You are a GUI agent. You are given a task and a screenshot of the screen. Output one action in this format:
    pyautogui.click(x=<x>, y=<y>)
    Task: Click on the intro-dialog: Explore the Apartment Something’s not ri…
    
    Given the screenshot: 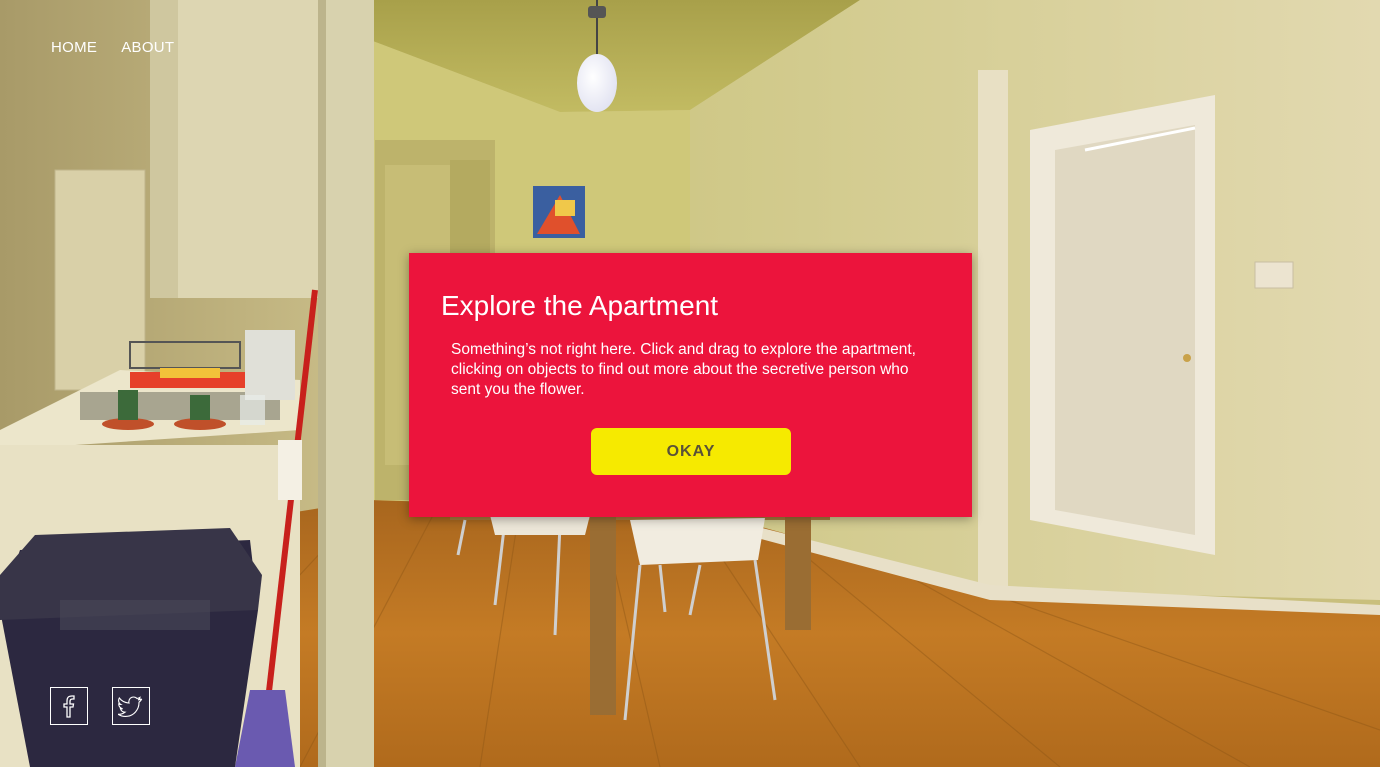 What is the action you would take?
    pyautogui.click(x=690, y=385)
    